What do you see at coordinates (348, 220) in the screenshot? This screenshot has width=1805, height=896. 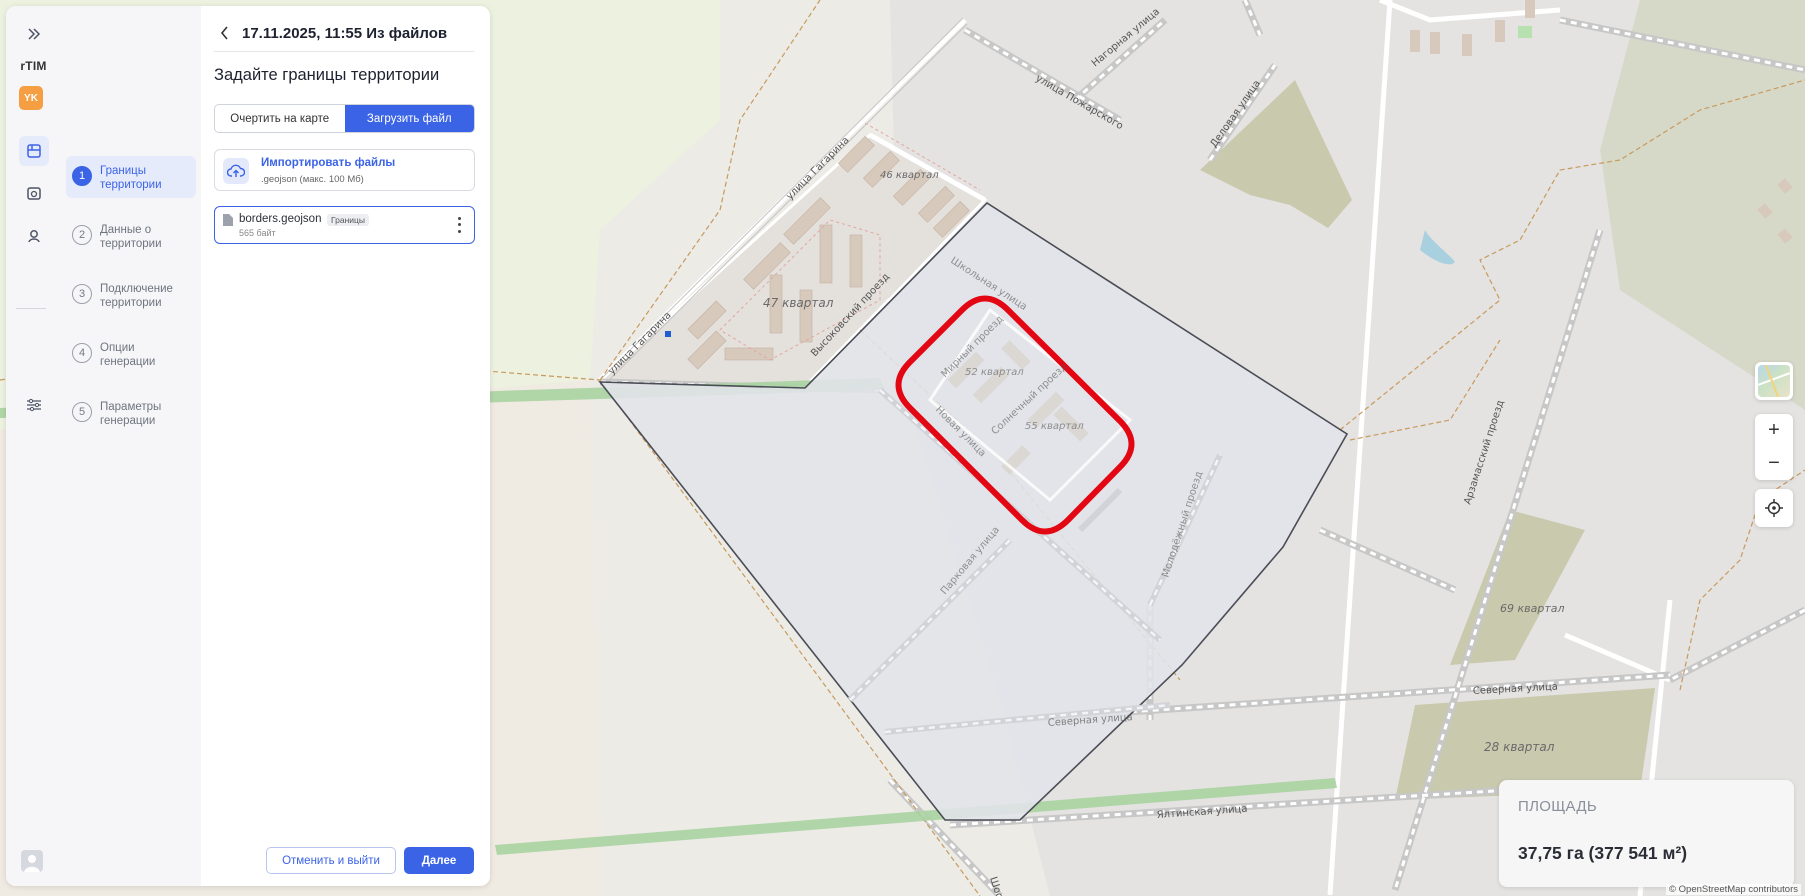 I see `file-tag: Границы` at bounding box center [348, 220].